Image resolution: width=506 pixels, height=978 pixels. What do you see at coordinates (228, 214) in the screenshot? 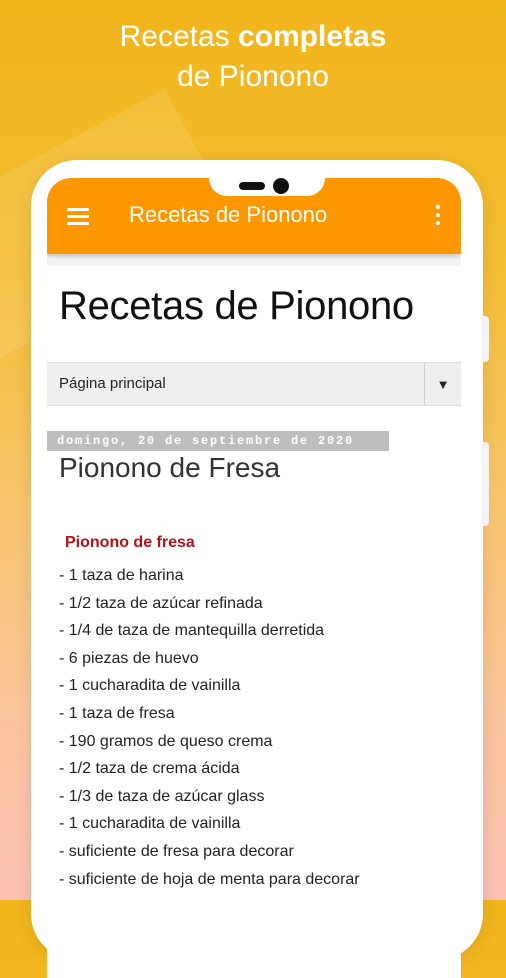
I see `app-bar-title: Recetas de Piononо` at bounding box center [228, 214].